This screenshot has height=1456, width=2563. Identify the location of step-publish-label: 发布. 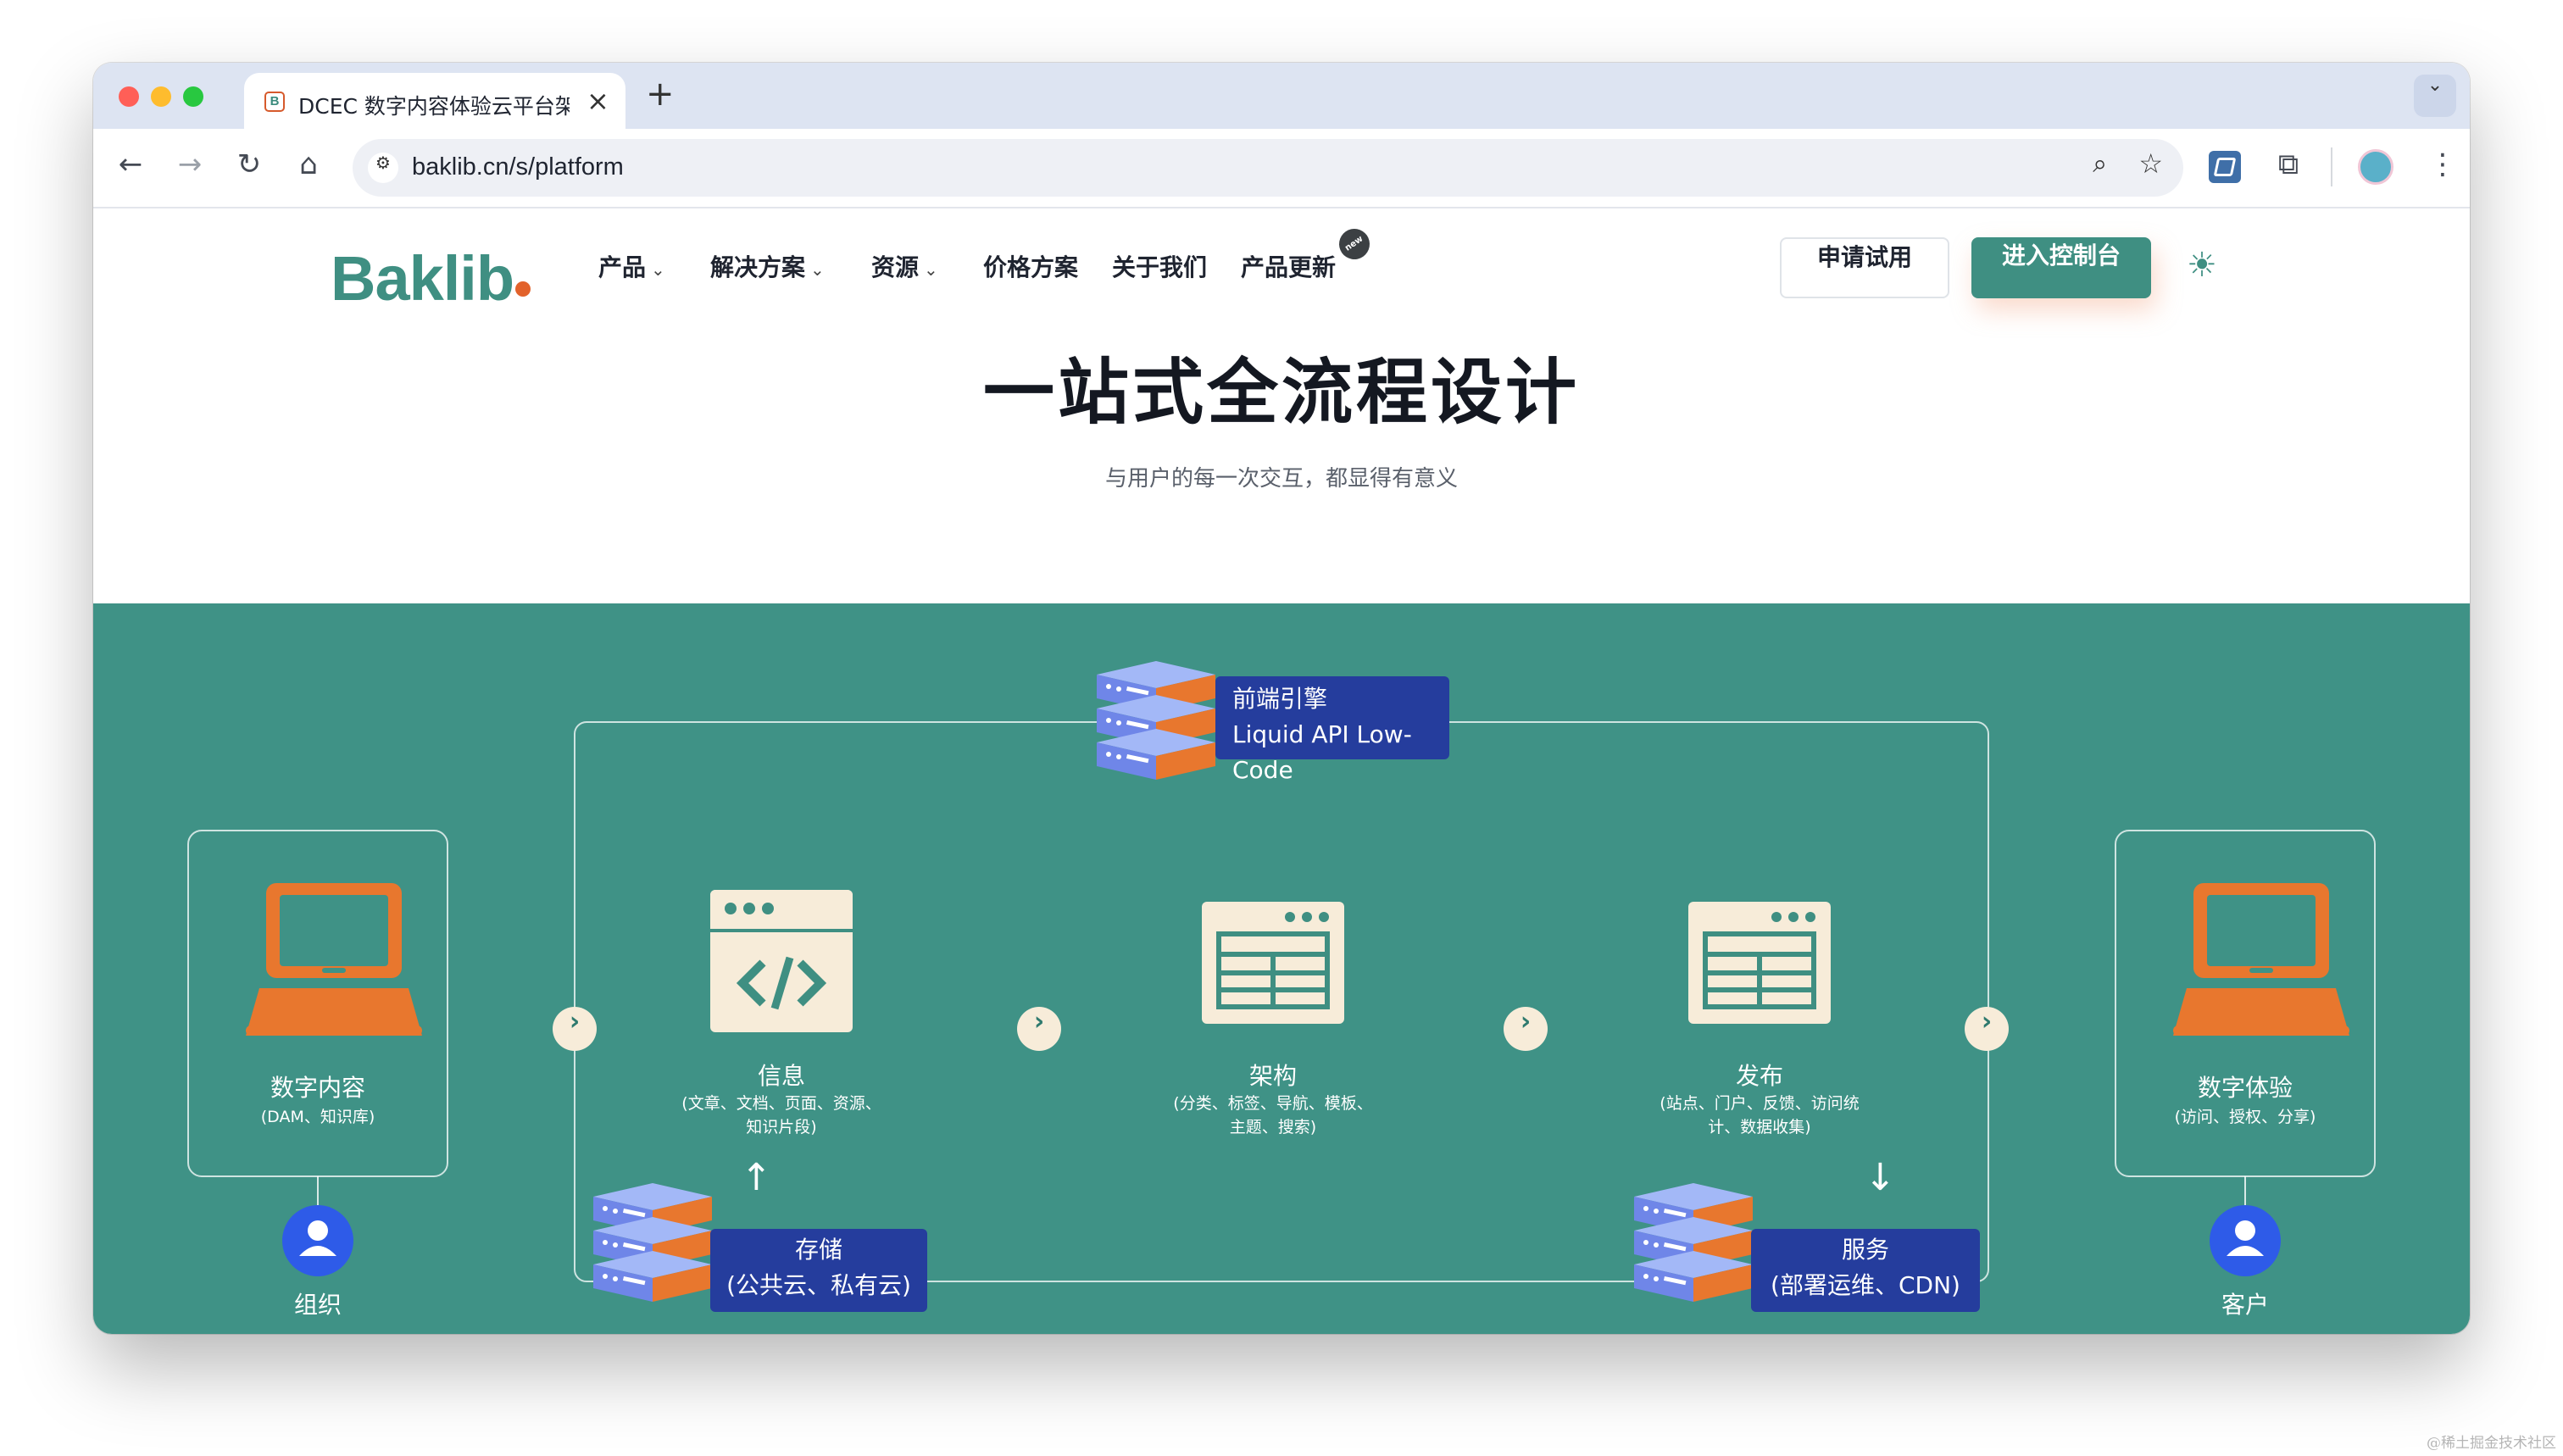
(1759, 1076).